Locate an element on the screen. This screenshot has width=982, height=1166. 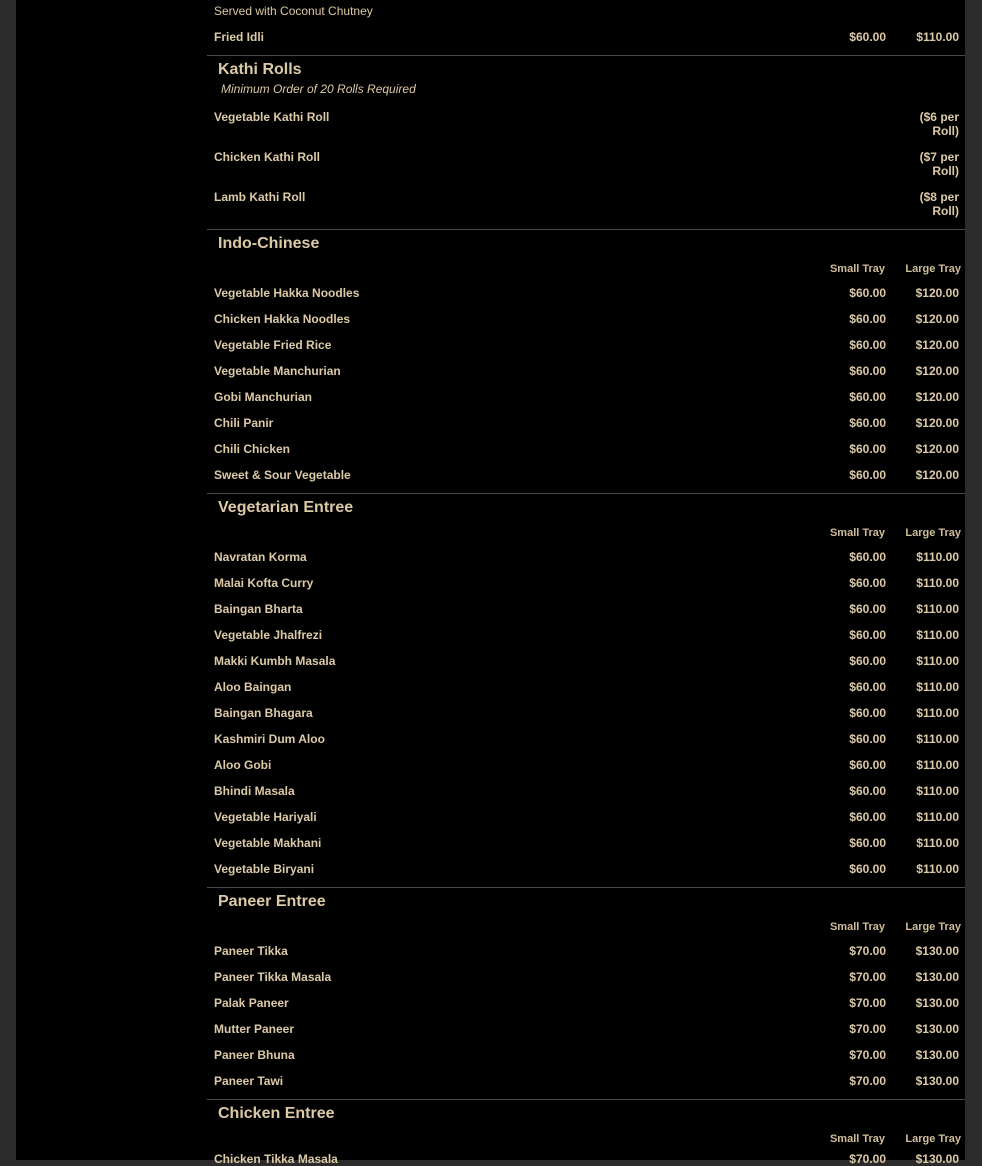
menu-item-name: Chili Panir is located at coordinates (244, 423).